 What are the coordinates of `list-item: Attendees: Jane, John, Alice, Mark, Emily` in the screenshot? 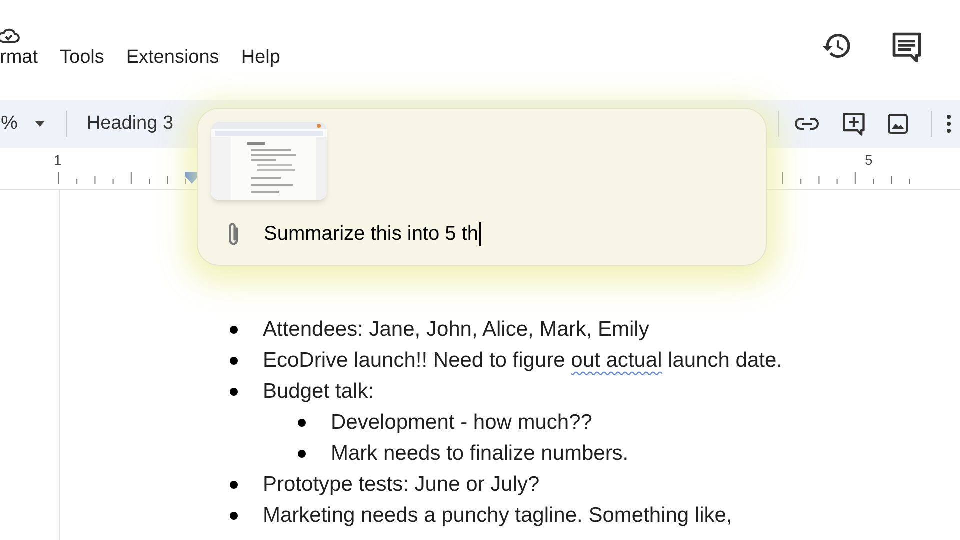 It's located at (456, 329).